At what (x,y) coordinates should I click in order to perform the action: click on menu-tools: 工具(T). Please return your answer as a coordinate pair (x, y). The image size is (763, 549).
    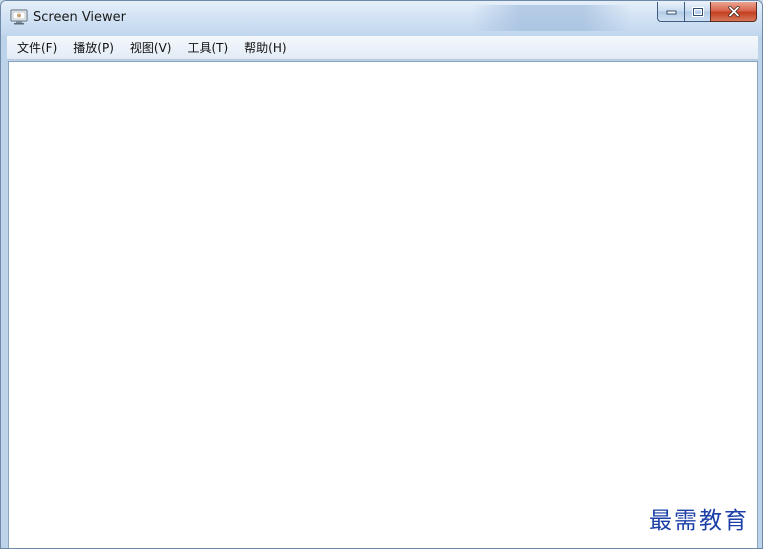
    Looking at the image, I should click on (207, 47).